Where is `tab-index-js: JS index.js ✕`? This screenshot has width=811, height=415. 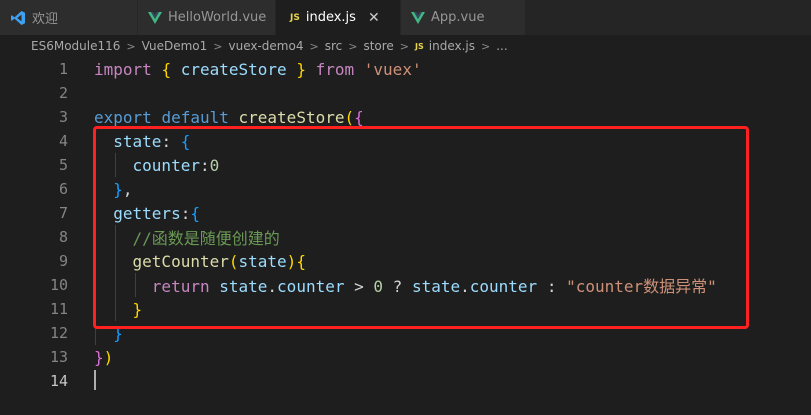
tab-index-js: JS index.js ✕ is located at coordinates (338, 17).